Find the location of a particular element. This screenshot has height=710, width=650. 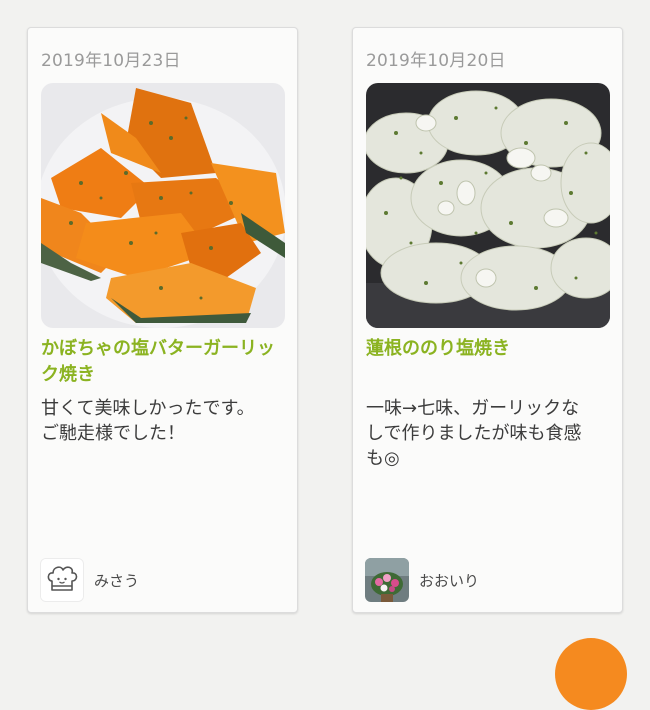

report-comment: 甘くて美味しかったです。 ご馳走様でした！ is located at coordinates (148, 421).